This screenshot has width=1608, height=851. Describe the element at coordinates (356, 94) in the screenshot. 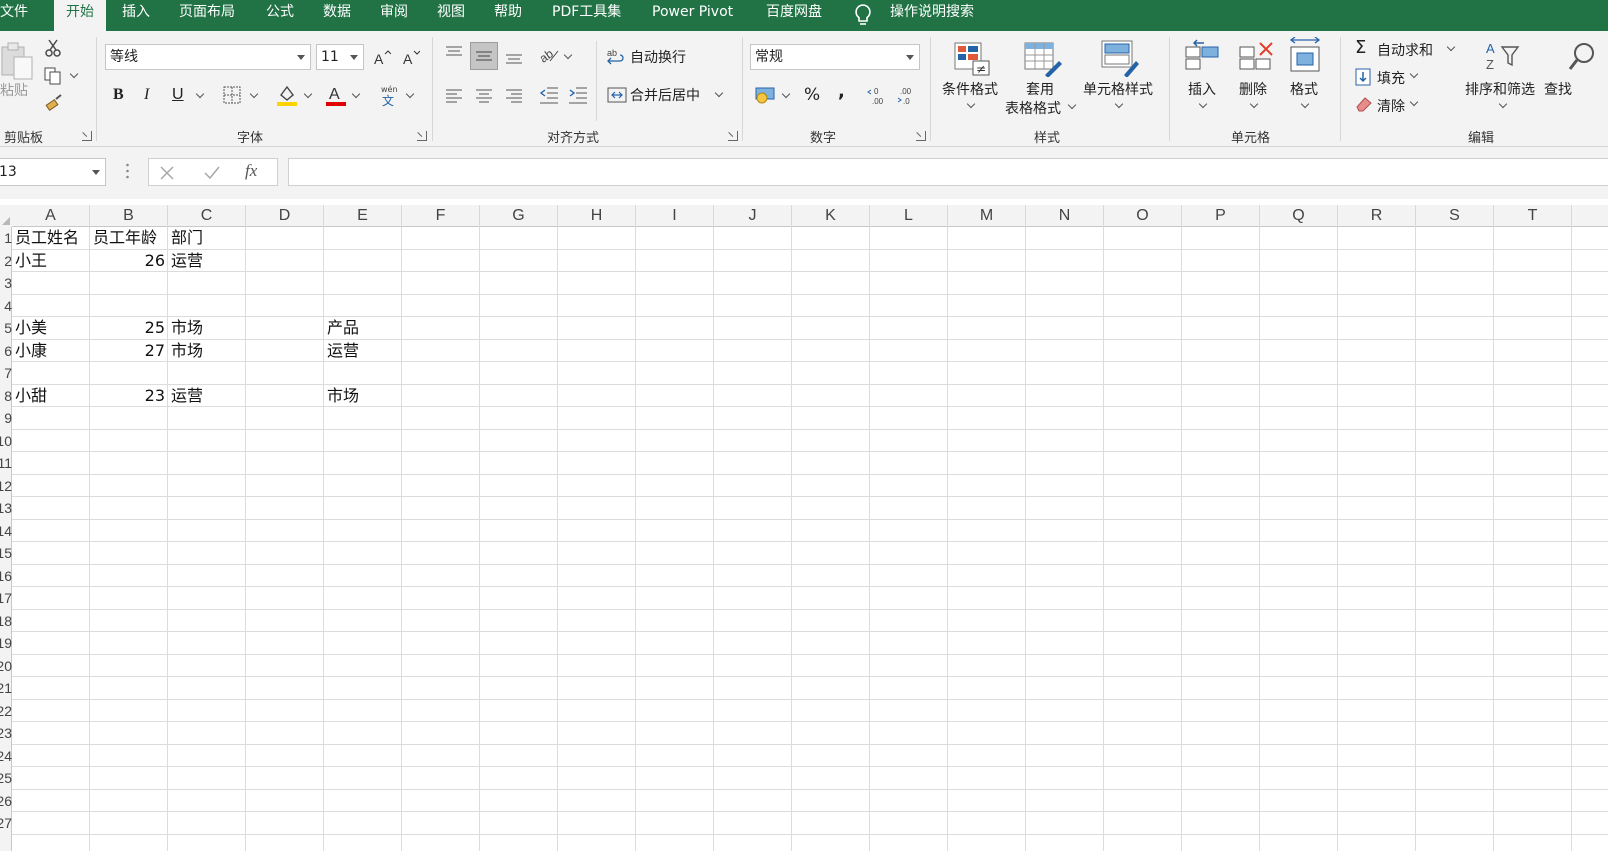

I see `font-color-dropdown-icon` at that location.